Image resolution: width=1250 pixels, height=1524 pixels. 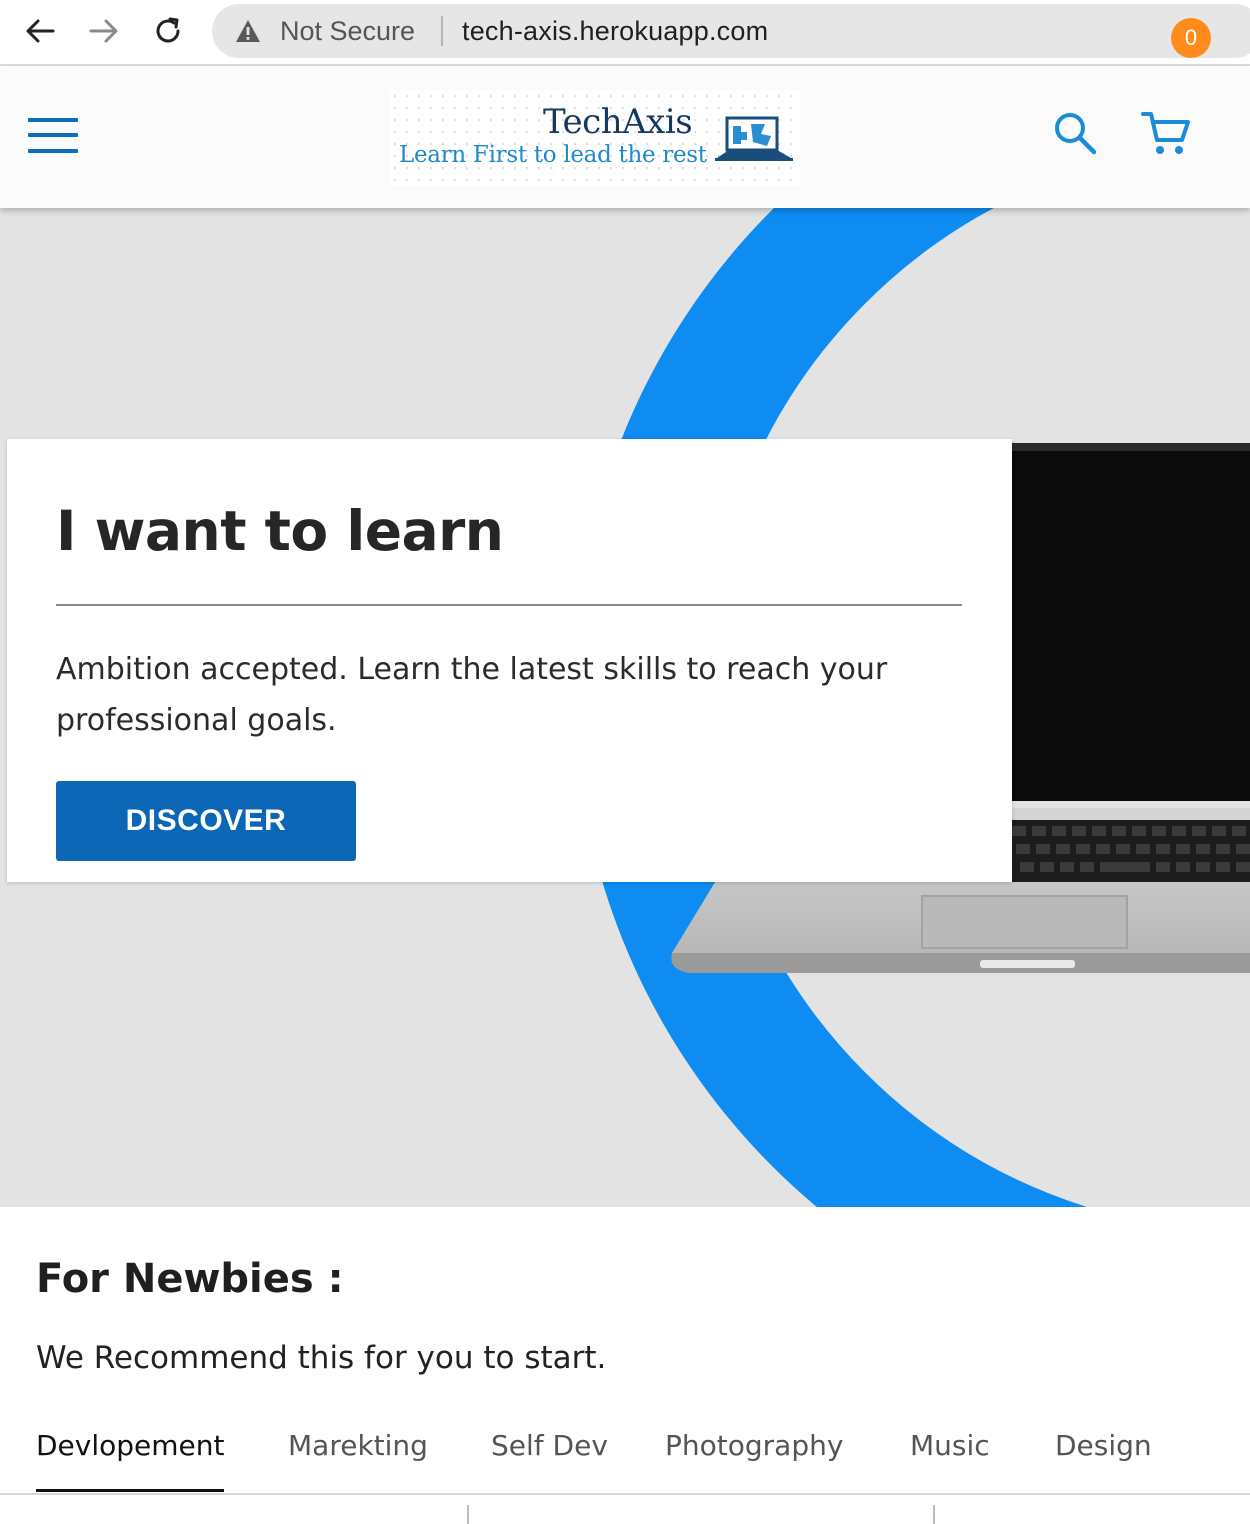 I want to click on tab-marekting: Marekting, so click(x=358, y=1445).